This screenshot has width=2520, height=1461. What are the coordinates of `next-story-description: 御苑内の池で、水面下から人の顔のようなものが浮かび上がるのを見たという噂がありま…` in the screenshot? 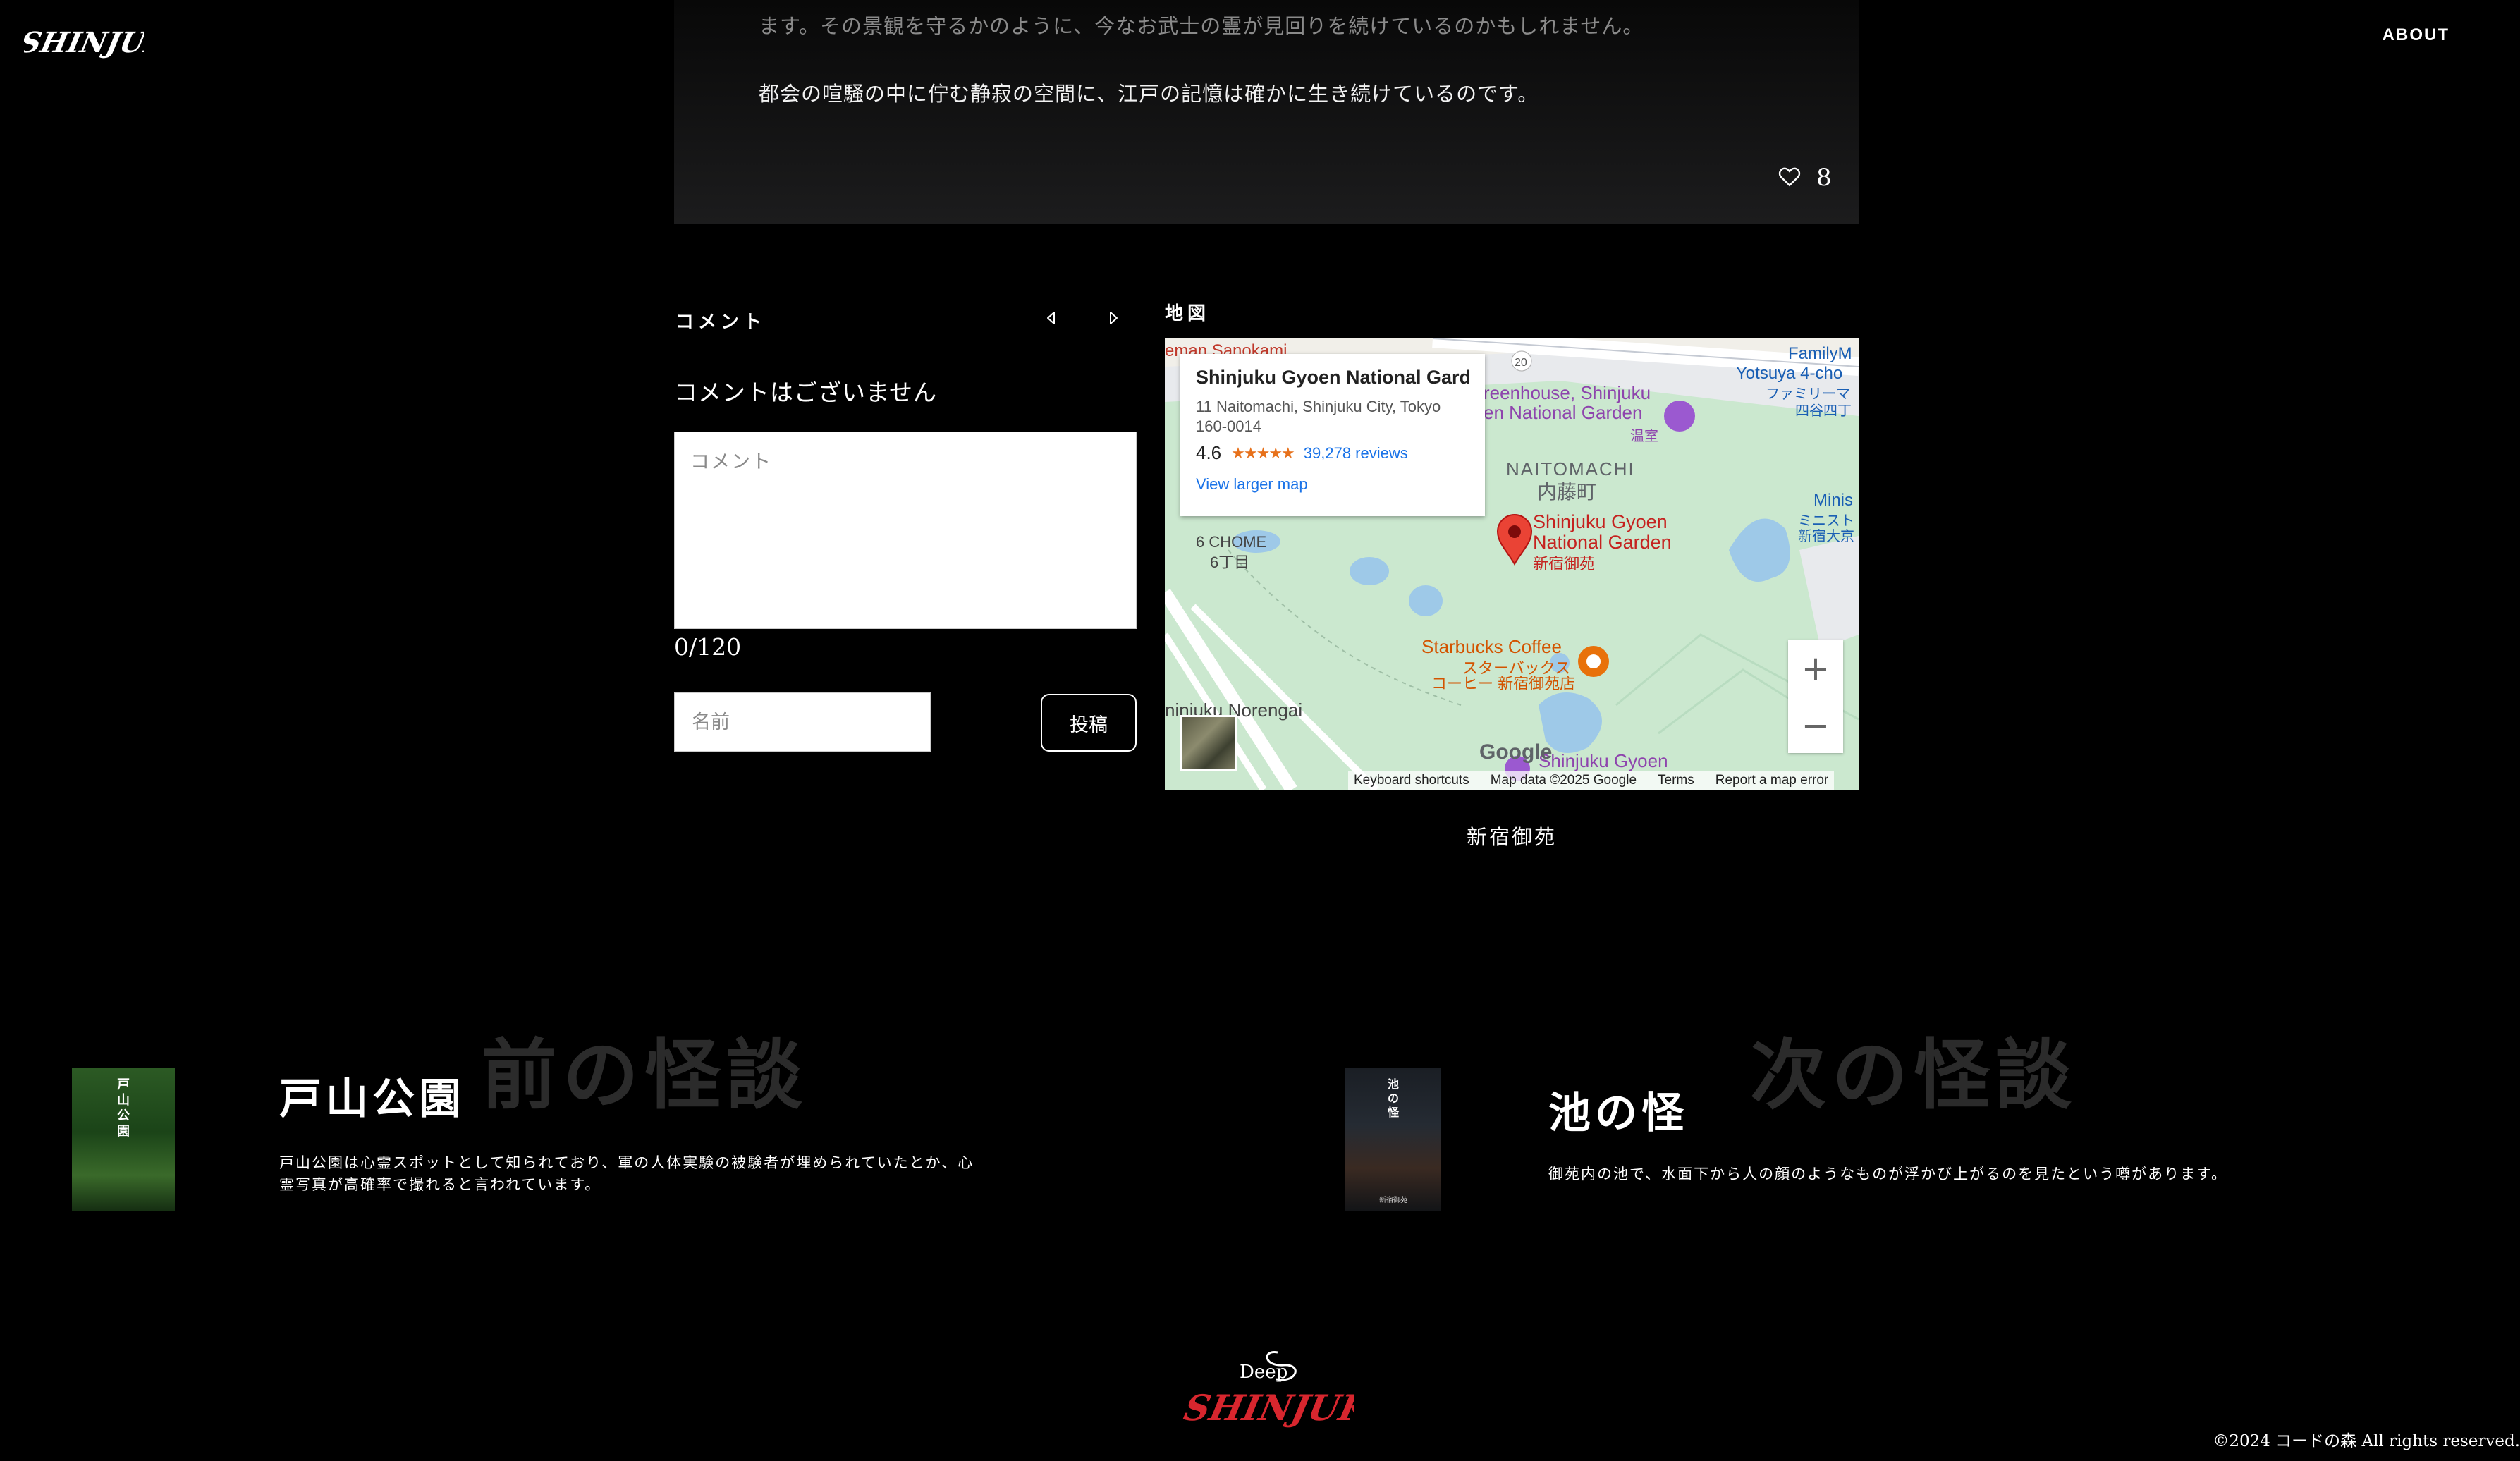 It's located at (1888, 1174).